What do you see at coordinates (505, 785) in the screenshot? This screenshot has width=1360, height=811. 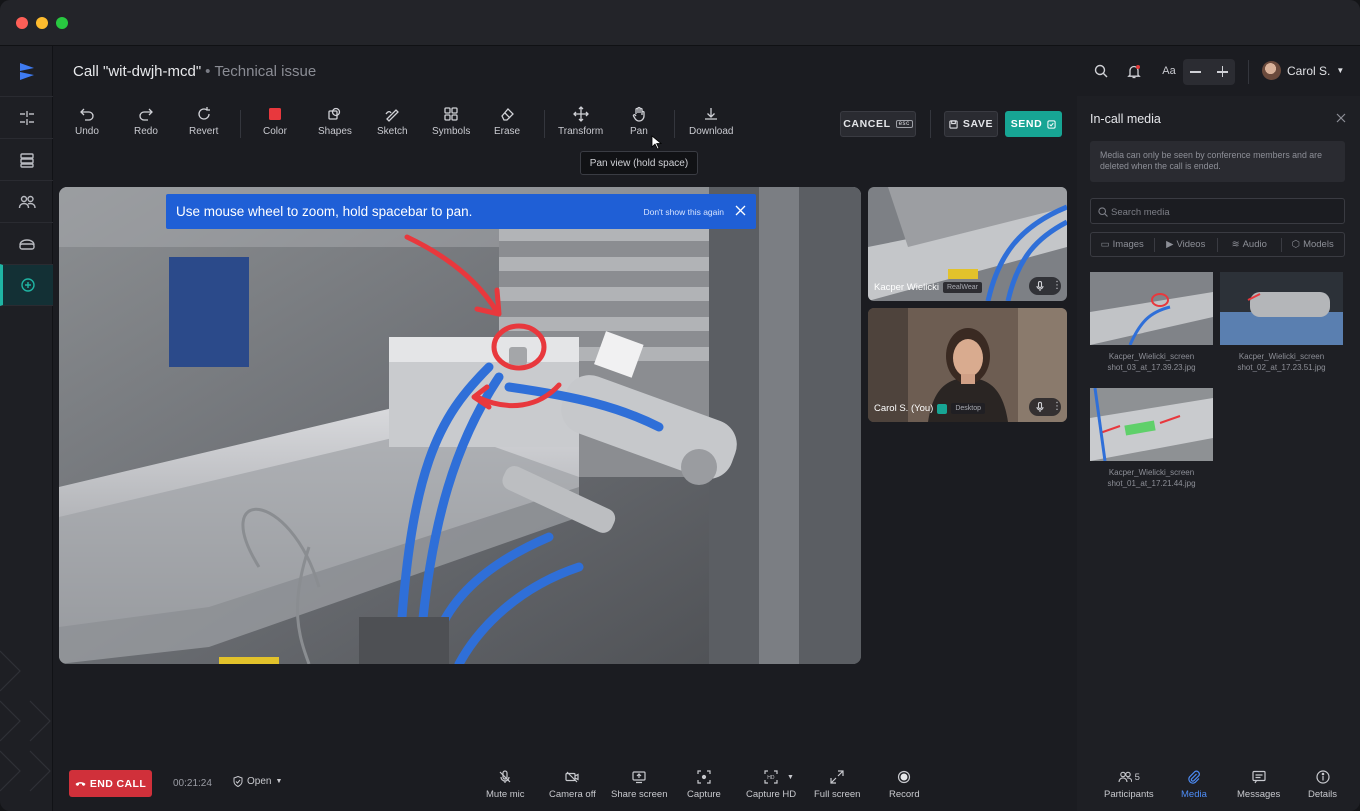 I see `mute-mic-button: Mute mic` at bounding box center [505, 785].